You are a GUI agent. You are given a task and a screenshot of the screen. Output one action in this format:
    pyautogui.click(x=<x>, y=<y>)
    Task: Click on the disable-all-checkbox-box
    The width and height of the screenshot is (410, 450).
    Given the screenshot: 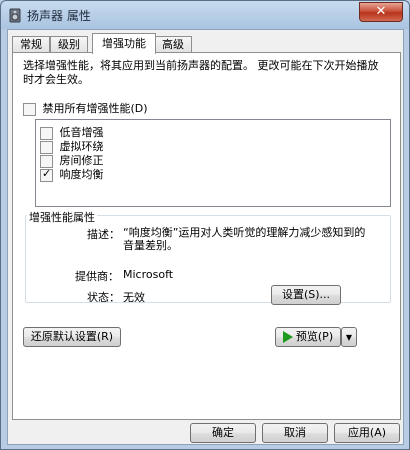 What is the action you would take?
    pyautogui.click(x=29, y=109)
    